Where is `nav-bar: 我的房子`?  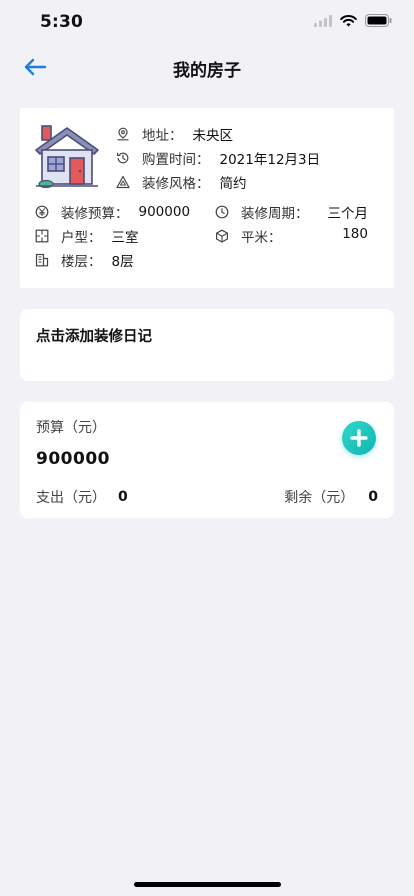 nav-bar: 我的房子 is located at coordinates (207, 67).